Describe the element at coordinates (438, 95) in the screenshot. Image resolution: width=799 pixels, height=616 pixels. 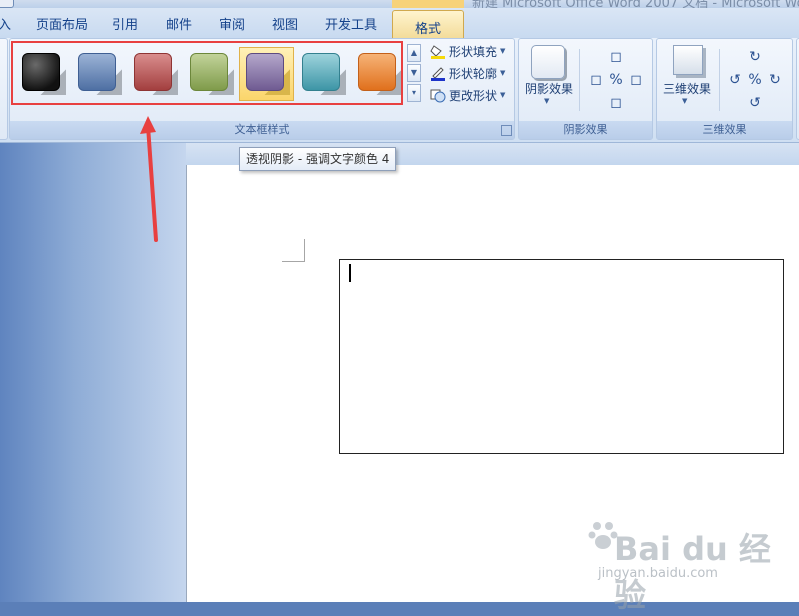
I see `change-shape-icon` at that location.